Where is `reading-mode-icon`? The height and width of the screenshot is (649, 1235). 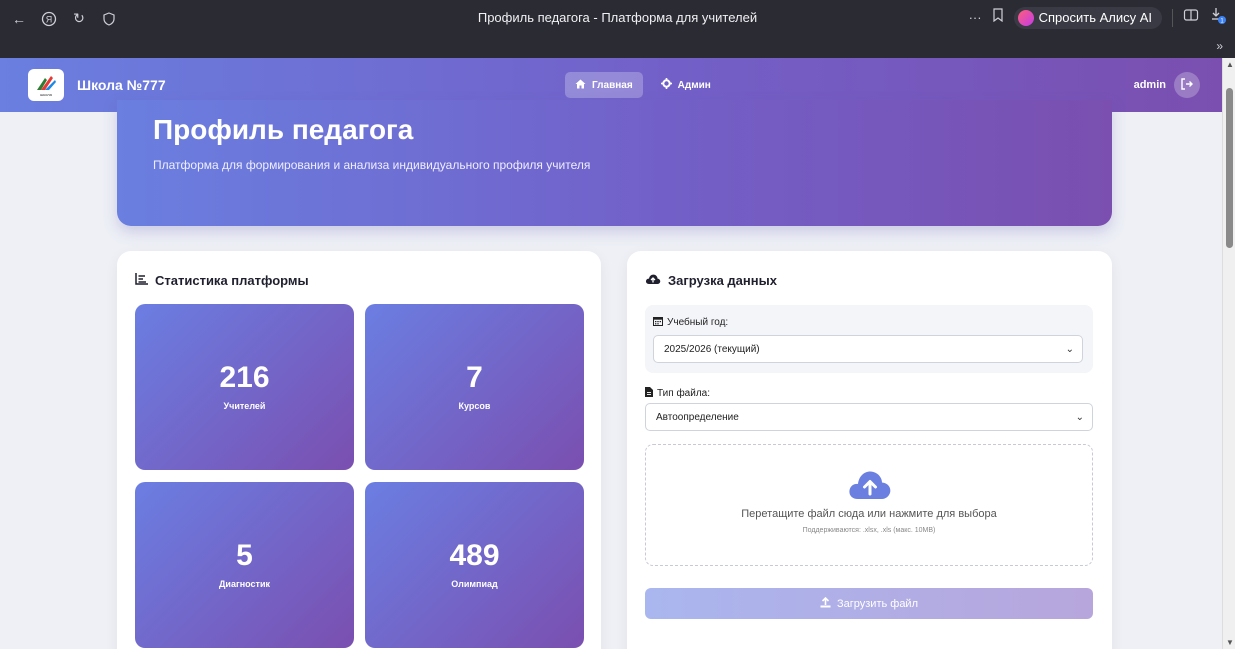 reading-mode-icon is located at coordinates (1191, 17).